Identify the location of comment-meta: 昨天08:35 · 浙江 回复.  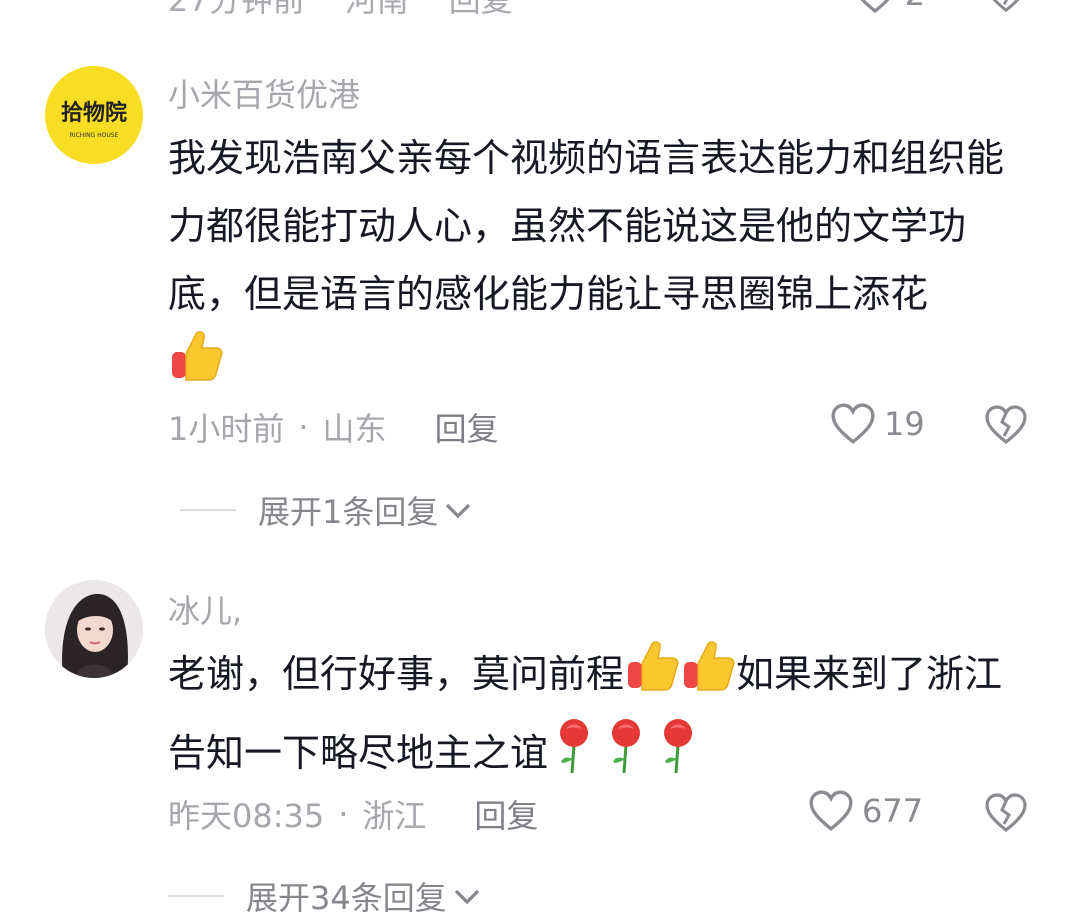
(353, 814).